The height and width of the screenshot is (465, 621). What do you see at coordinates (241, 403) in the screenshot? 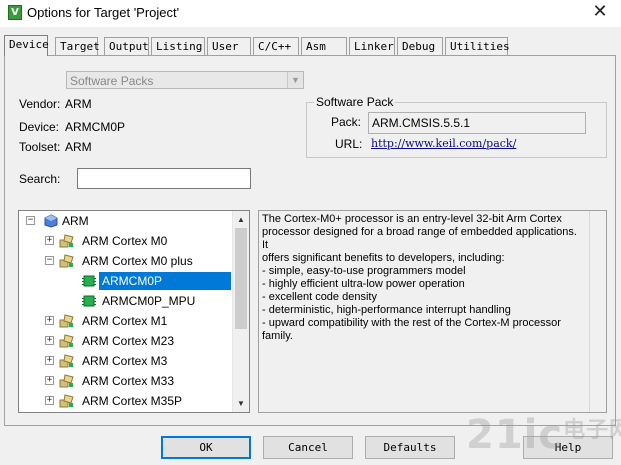
I see `scroll-down-icon: ▼` at bounding box center [241, 403].